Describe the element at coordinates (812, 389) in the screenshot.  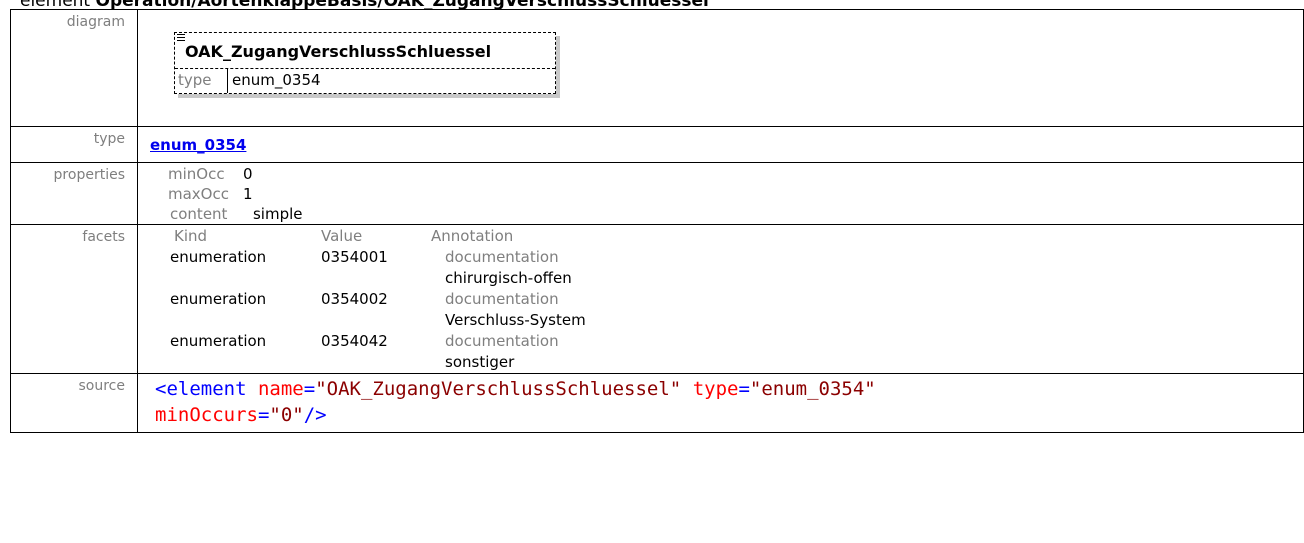
I see `source-attr-type-value: "enum_0354"` at that location.